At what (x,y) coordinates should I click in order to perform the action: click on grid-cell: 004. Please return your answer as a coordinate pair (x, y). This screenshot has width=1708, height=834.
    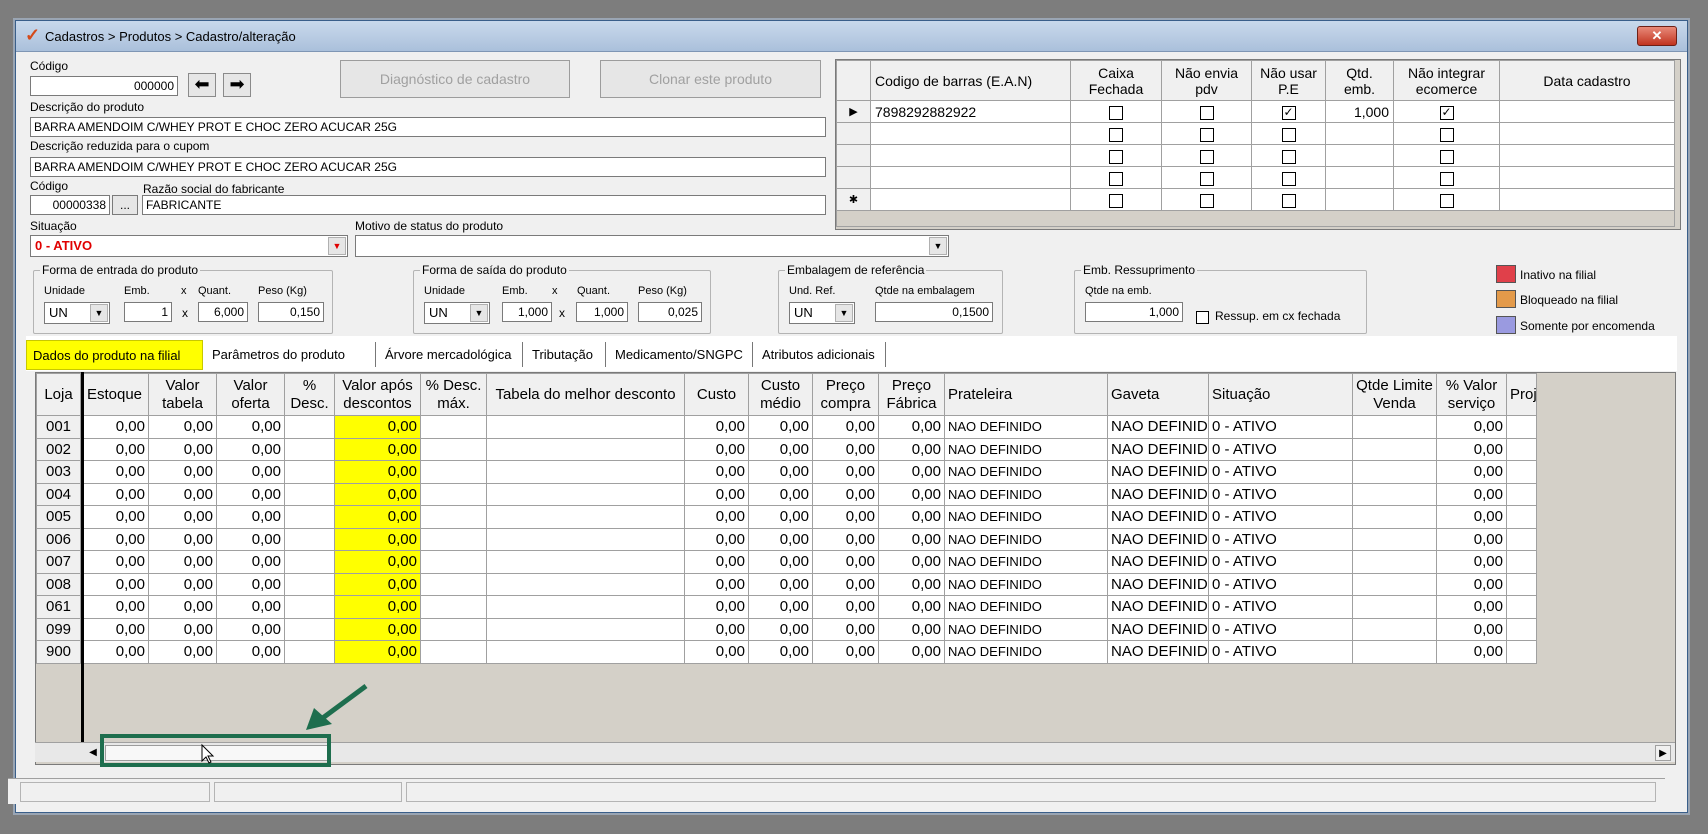
    Looking at the image, I should click on (58, 494).